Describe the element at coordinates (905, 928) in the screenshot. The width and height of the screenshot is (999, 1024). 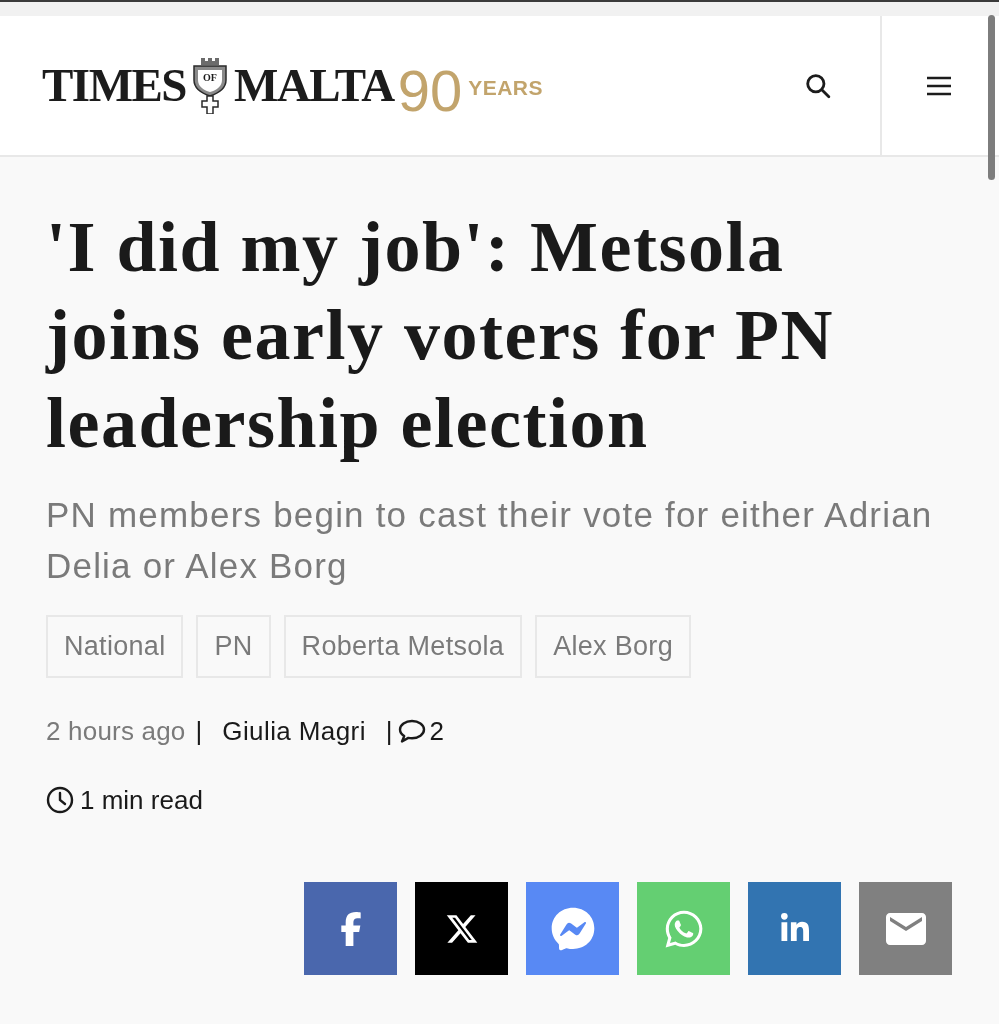
I see `email-share-button` at that location.